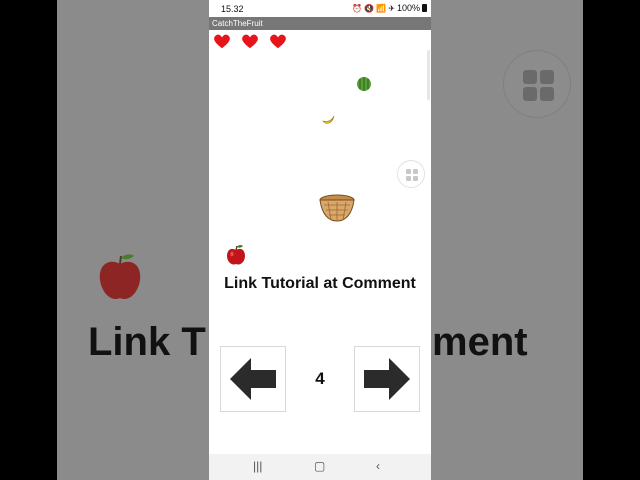 Image resolution: width=640 pixels, height=480 pixels. I want to click on status-bar: 15.32 ⏰ 🔇 📶 ✈ 100%, so click(320, 8).